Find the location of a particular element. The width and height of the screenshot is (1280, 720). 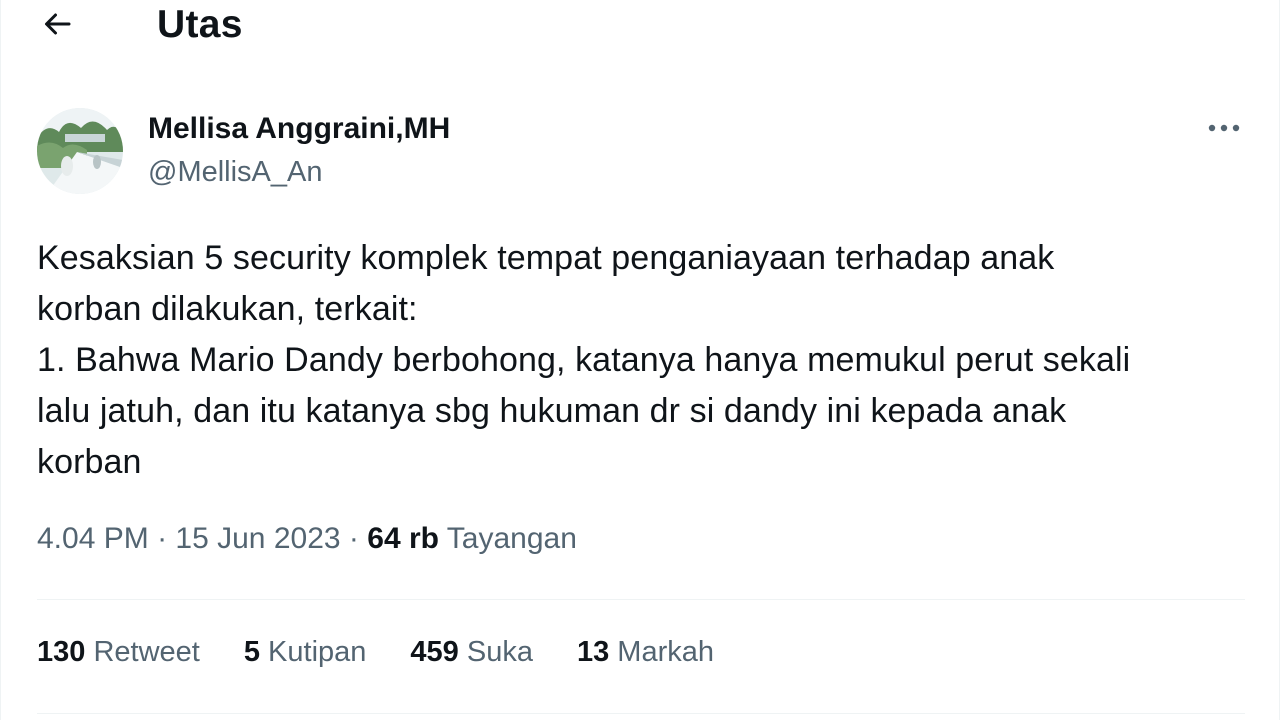

tweet-author: Mellisa Anggraini,MH @MellisA_An is located at coordinates (642, 152).